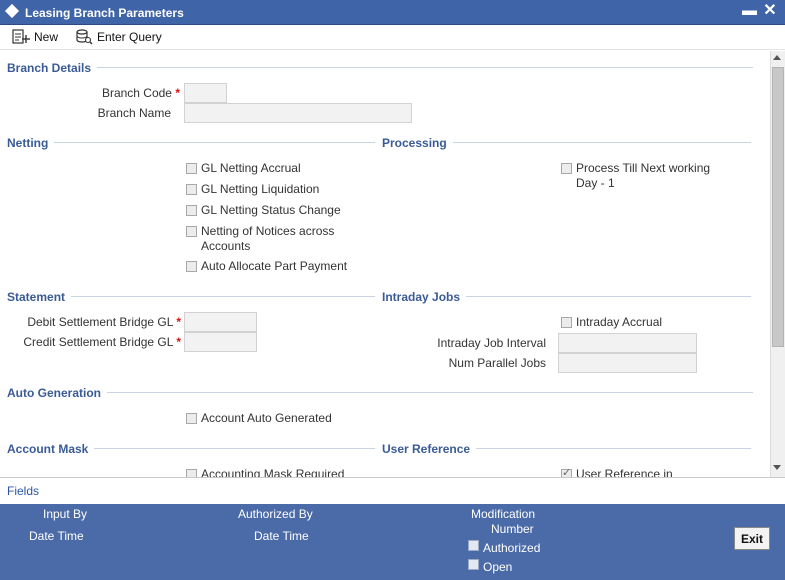  Describe the element at coordinates (619, 322) in the screenshot. I see `intraday-accrual-label: Intraday Accrual` at that location.